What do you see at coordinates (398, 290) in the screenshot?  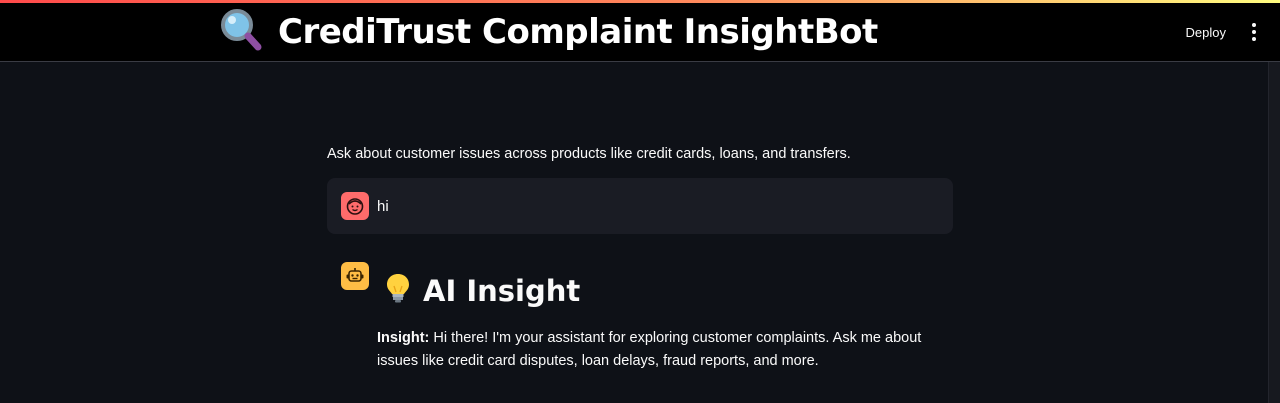 I see `lightbulb-icon` at bounding box center [398, 290].